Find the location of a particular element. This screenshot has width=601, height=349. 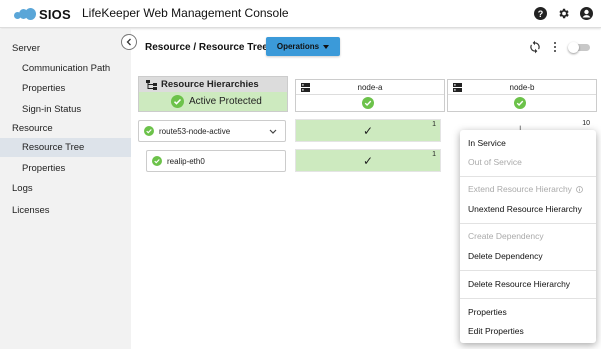

resource-hierarchies-title: Resource Hierarchies is located at coordinates (210, 84).